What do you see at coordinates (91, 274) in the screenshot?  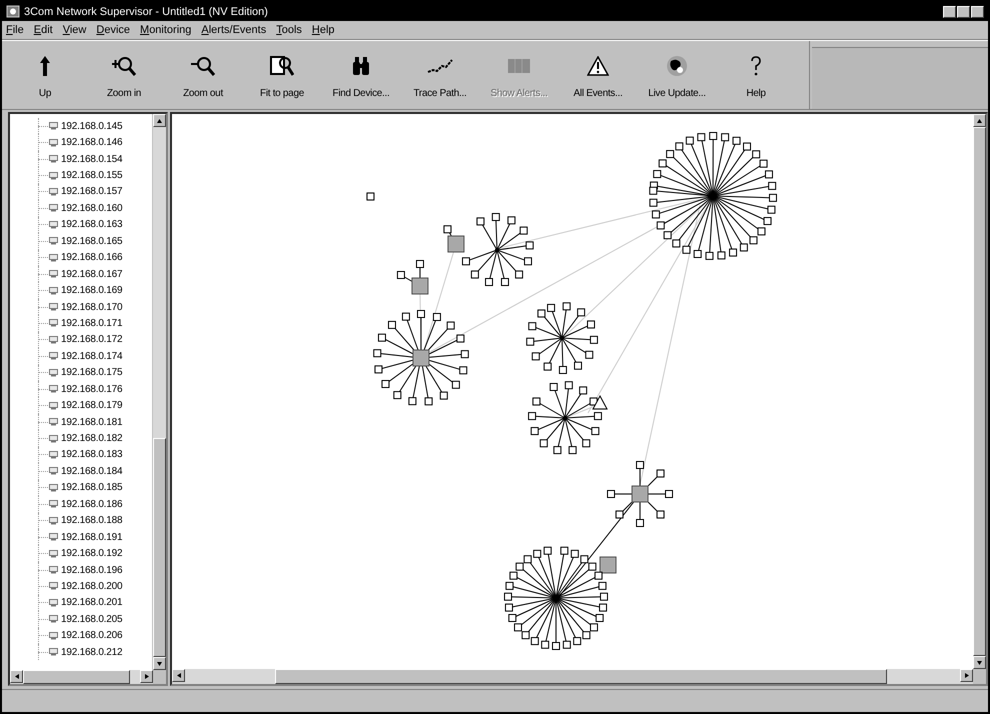 I see `tree-item: 192.168.0.167` at bounding box center [91, 274].